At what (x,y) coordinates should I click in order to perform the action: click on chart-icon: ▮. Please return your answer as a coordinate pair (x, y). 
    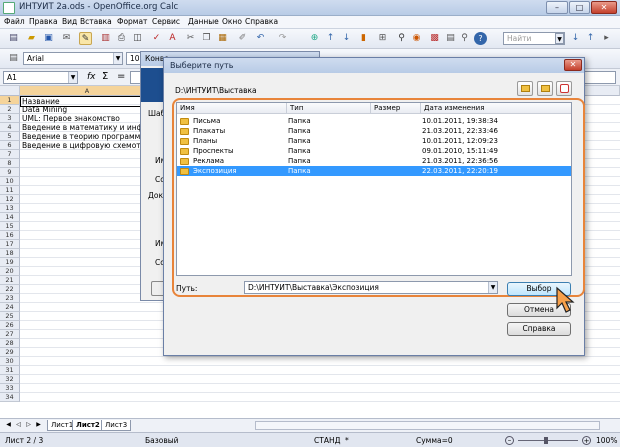
    Looking at the image, I should click on (363, 38).